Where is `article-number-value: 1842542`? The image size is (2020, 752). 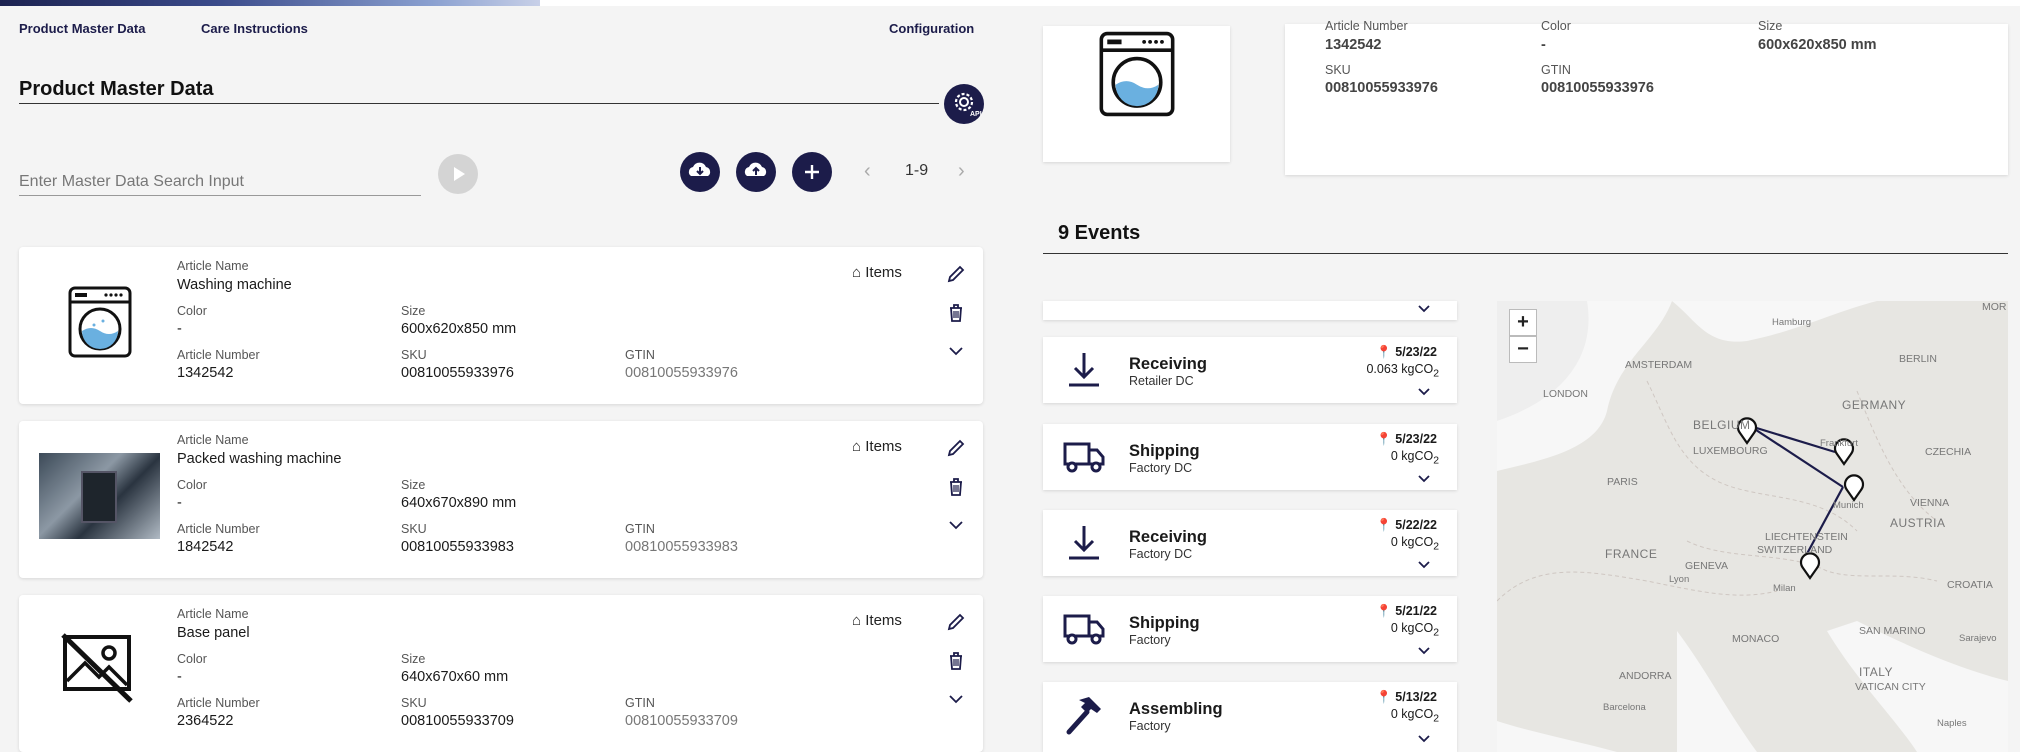 article-number-value: 1842542 is located at coordinates (205, 547).